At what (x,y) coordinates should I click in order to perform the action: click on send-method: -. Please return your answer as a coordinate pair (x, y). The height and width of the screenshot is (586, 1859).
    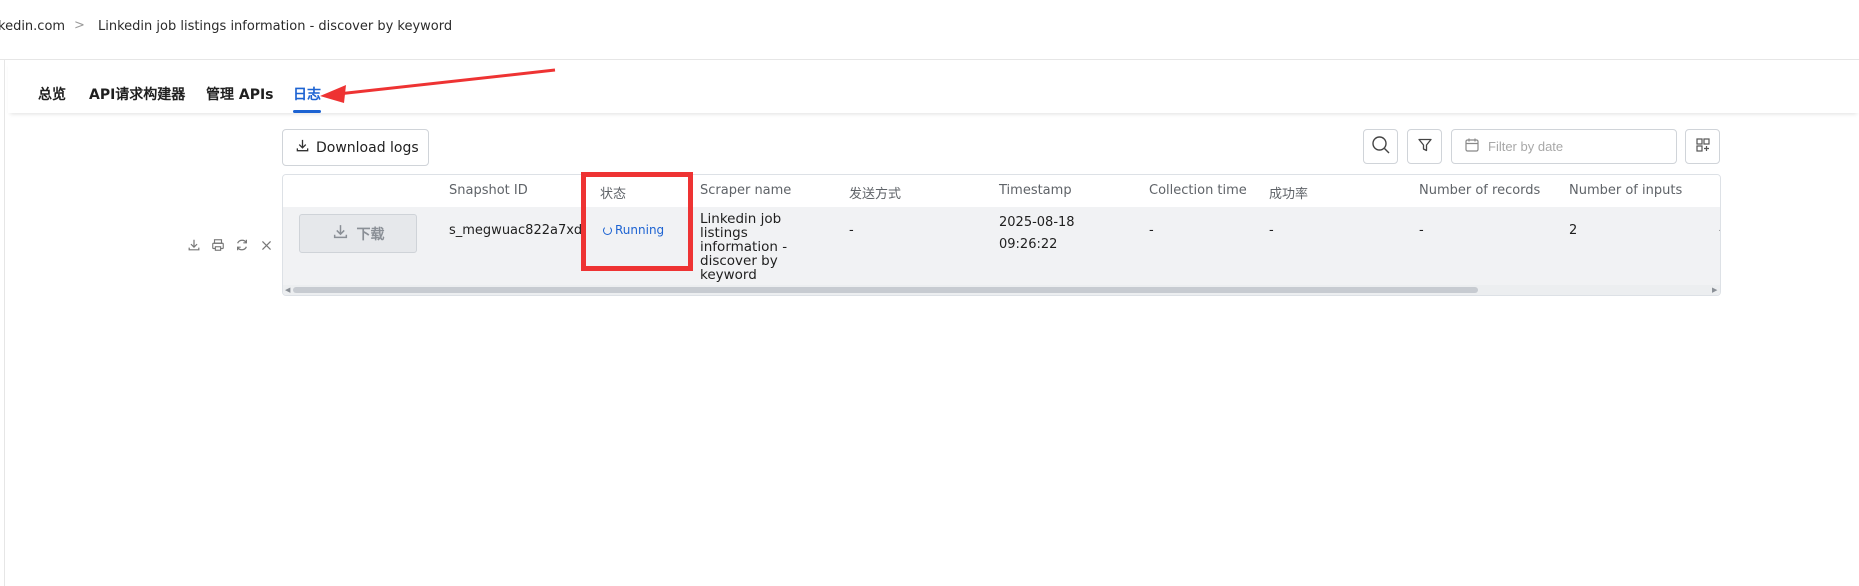
    Looking at the image, I should click on (851, 230).